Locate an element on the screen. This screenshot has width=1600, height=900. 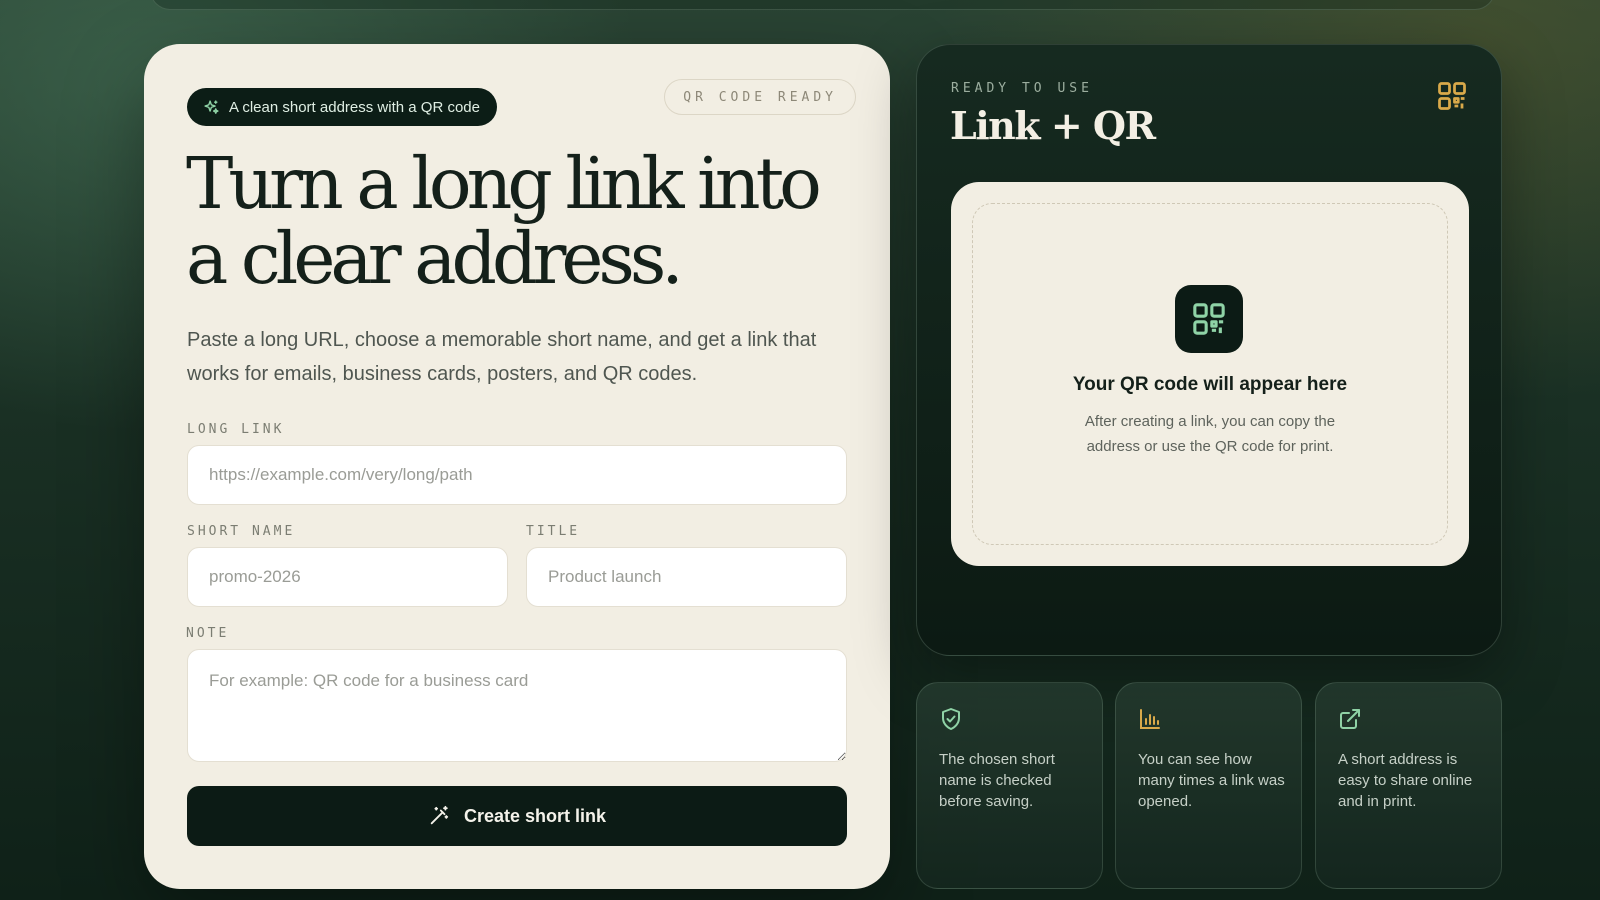
long-link-label: LONG LINK is located at coordinates (236, 429).